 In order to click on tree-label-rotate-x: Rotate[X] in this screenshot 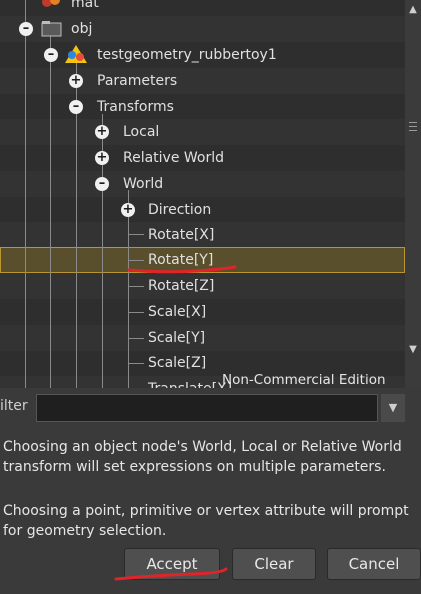, I will do `click(181, 235)`.